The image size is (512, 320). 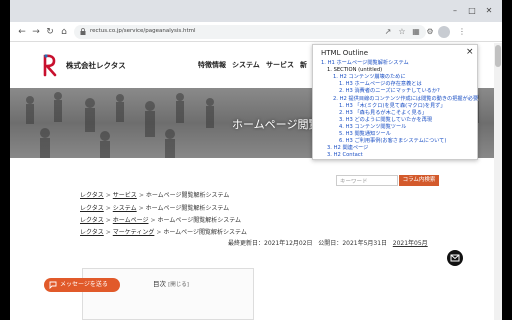 I want to click on breadcrumb-link: ホームページ, so click(x=131, y=220).